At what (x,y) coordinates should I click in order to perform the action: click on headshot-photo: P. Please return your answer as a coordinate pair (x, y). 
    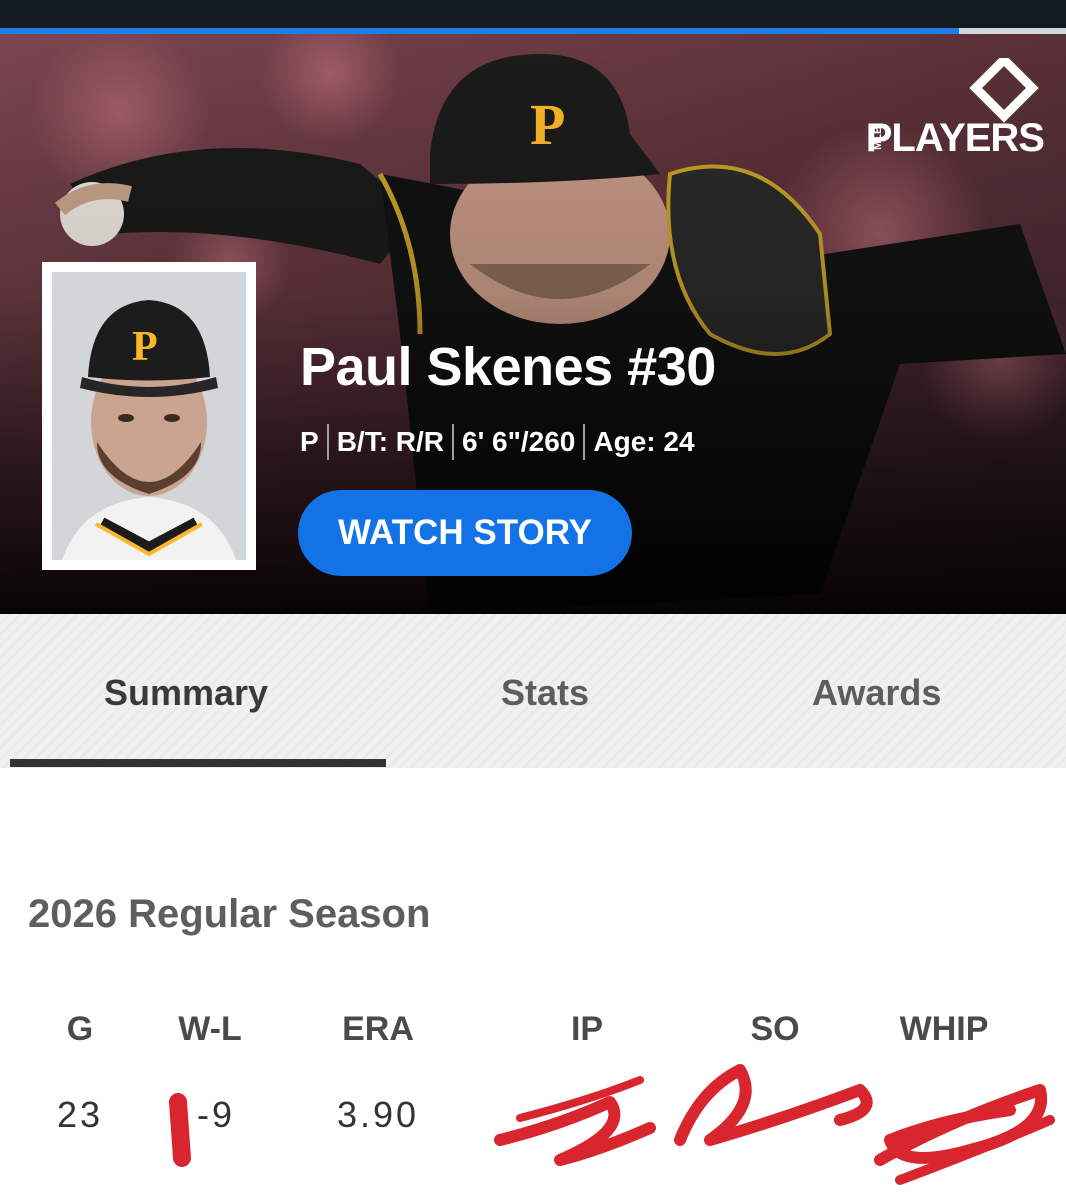
    Looking at the image, I should click on (149, 416).